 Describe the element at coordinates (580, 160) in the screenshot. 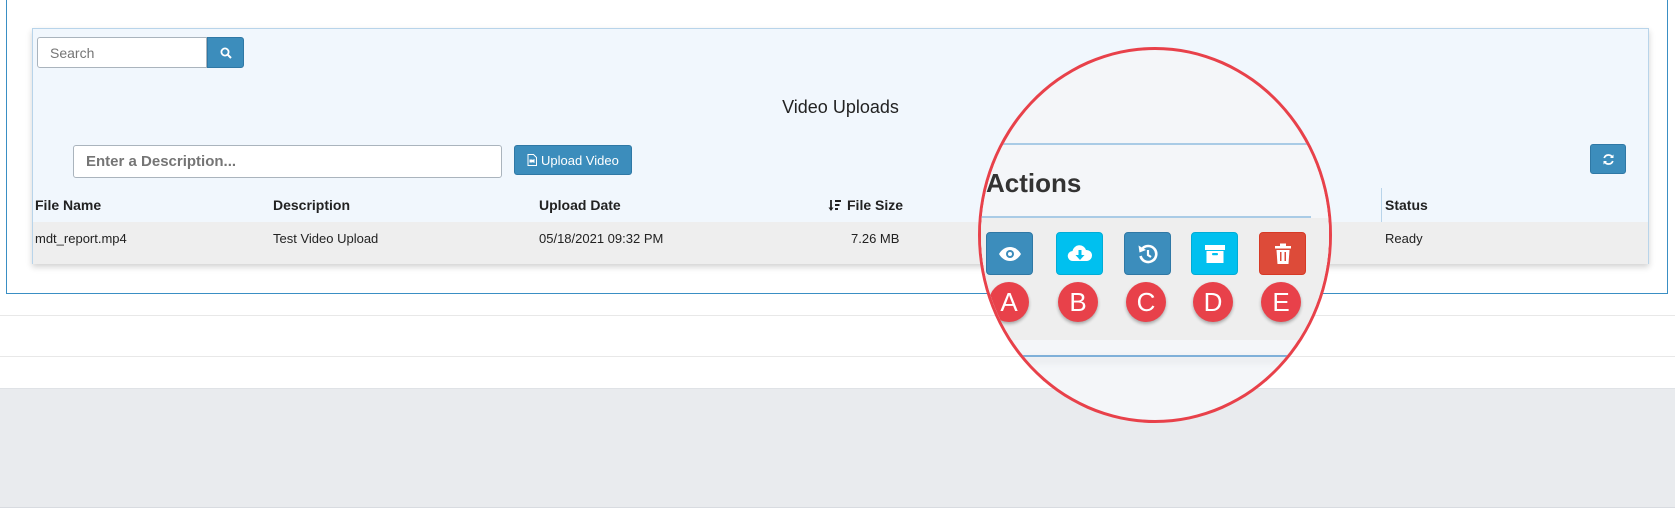

I see `upload-video-label: Upload Video` at that location.